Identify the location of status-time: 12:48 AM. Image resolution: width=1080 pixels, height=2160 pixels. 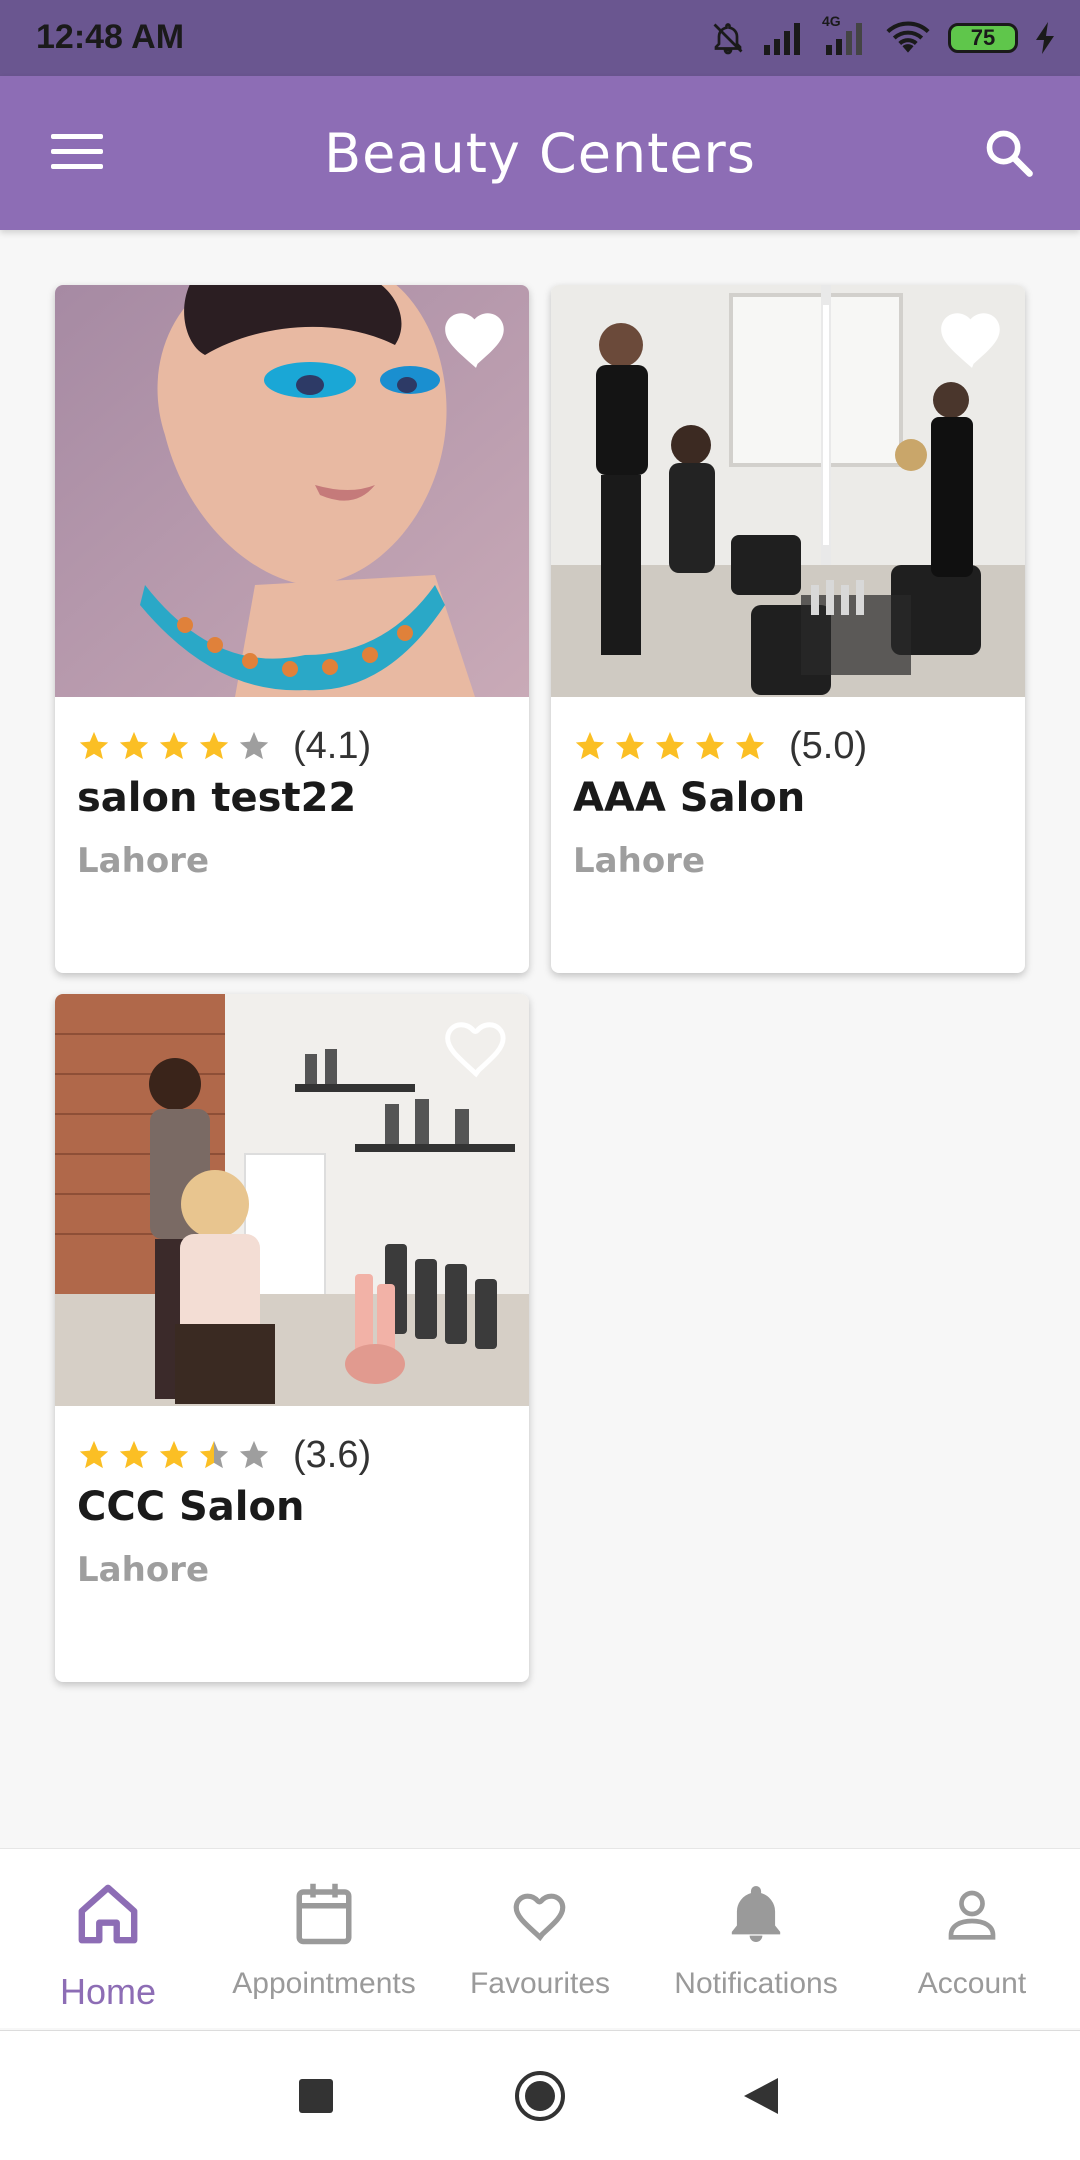
(110, 37).